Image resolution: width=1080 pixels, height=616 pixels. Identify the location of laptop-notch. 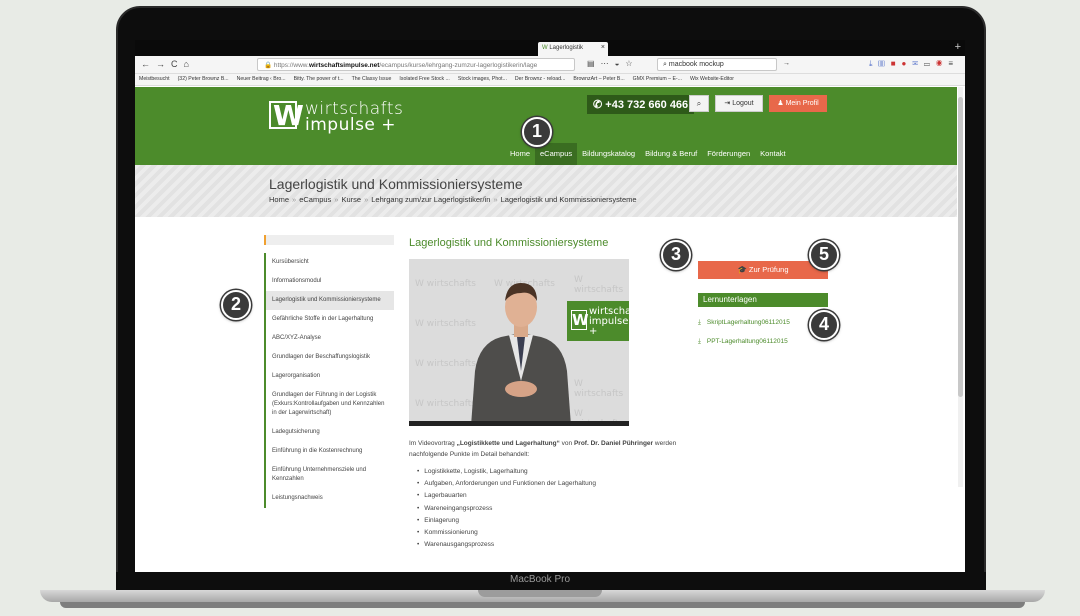
(540, 593).